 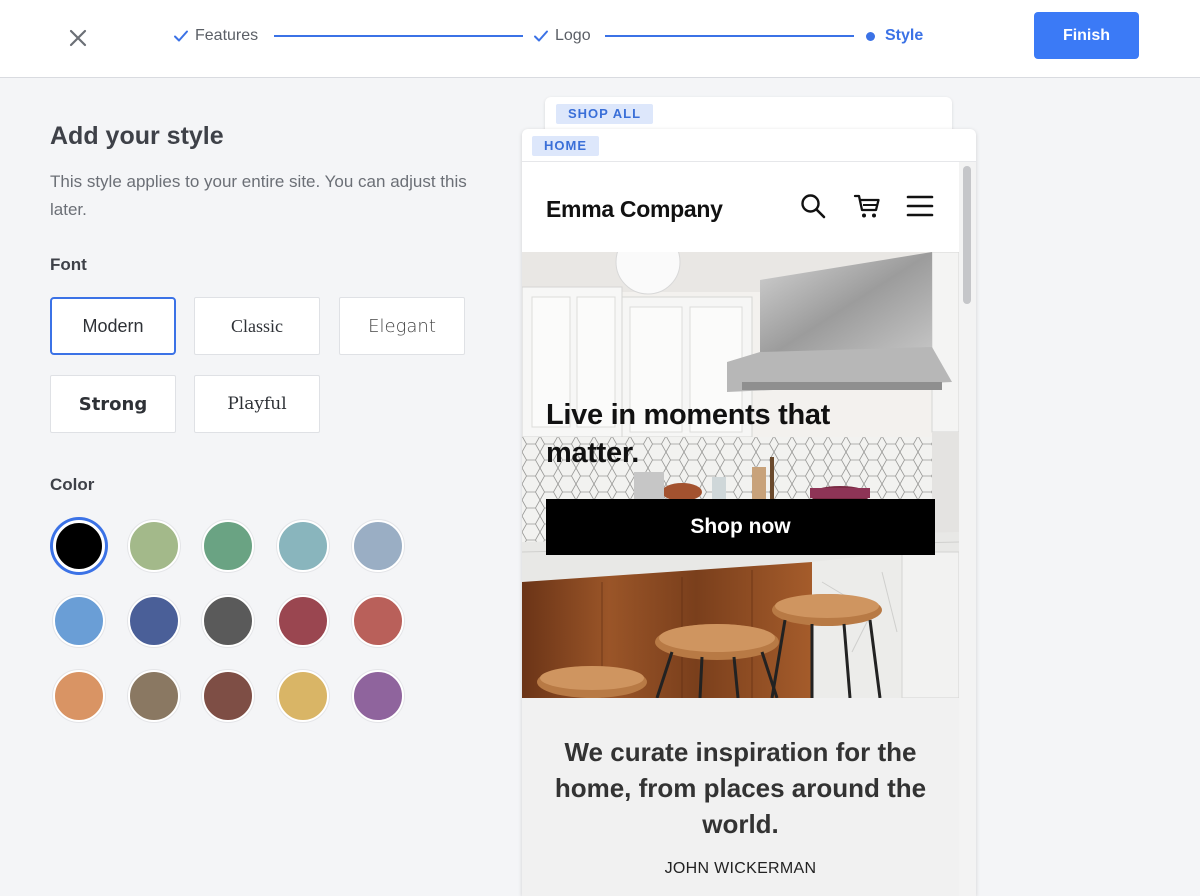 What do you see at coordinates (813, 206) in the screenshot?
I see `search-icon` at bounding box center [813, 206].